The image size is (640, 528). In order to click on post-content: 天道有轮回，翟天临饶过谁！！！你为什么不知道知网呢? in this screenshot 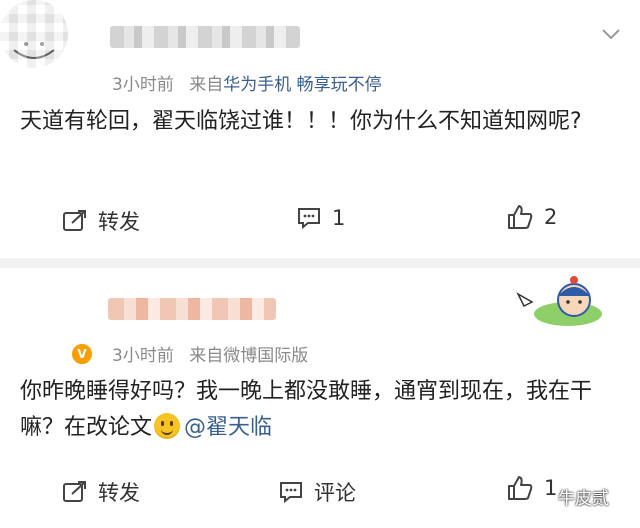, I will do `click(301, 121)`.